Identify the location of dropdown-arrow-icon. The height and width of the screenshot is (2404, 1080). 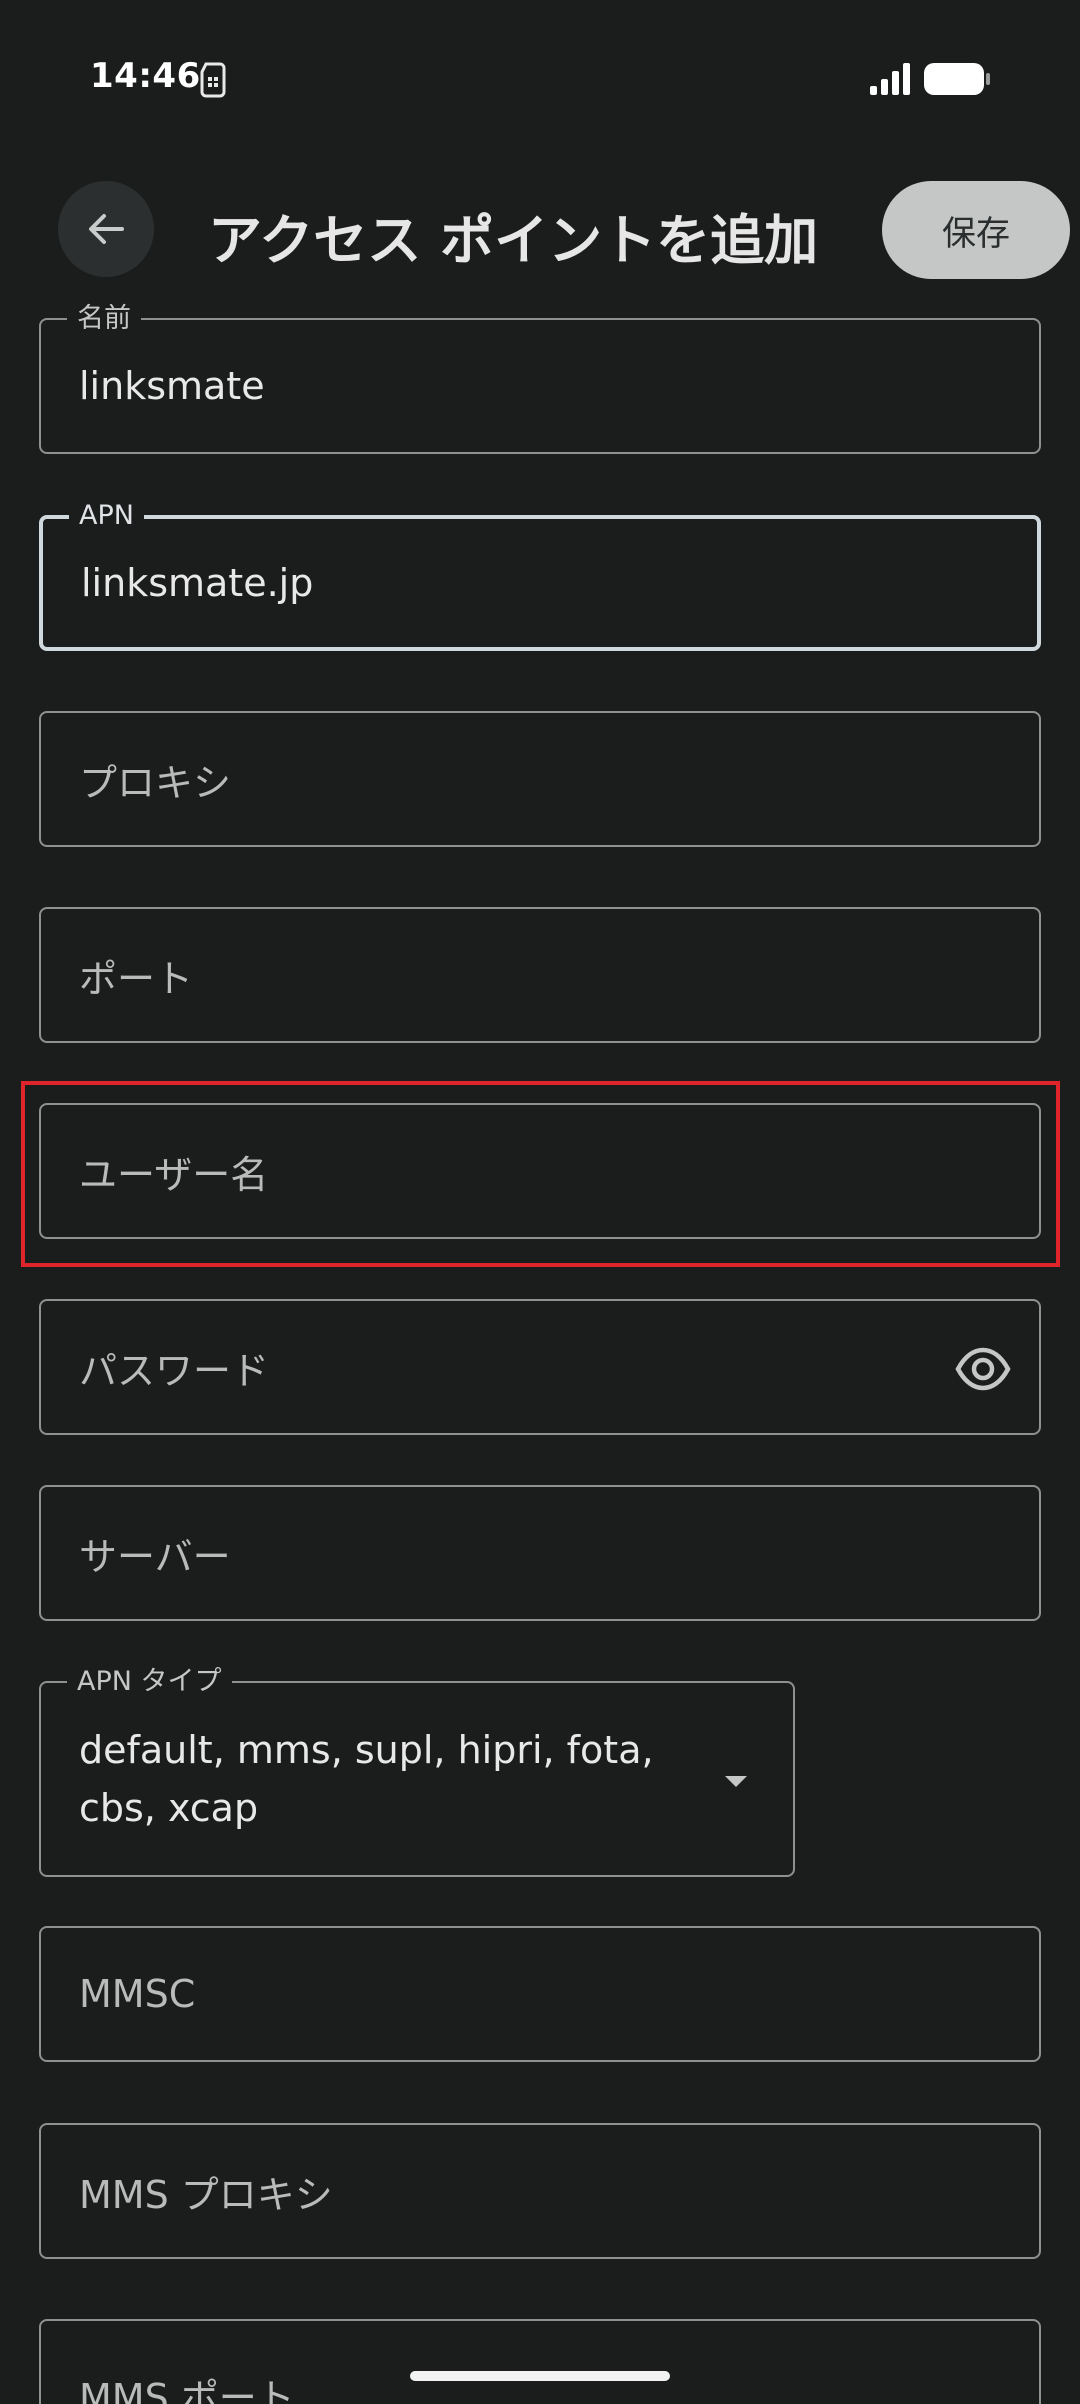
(736, 1781).